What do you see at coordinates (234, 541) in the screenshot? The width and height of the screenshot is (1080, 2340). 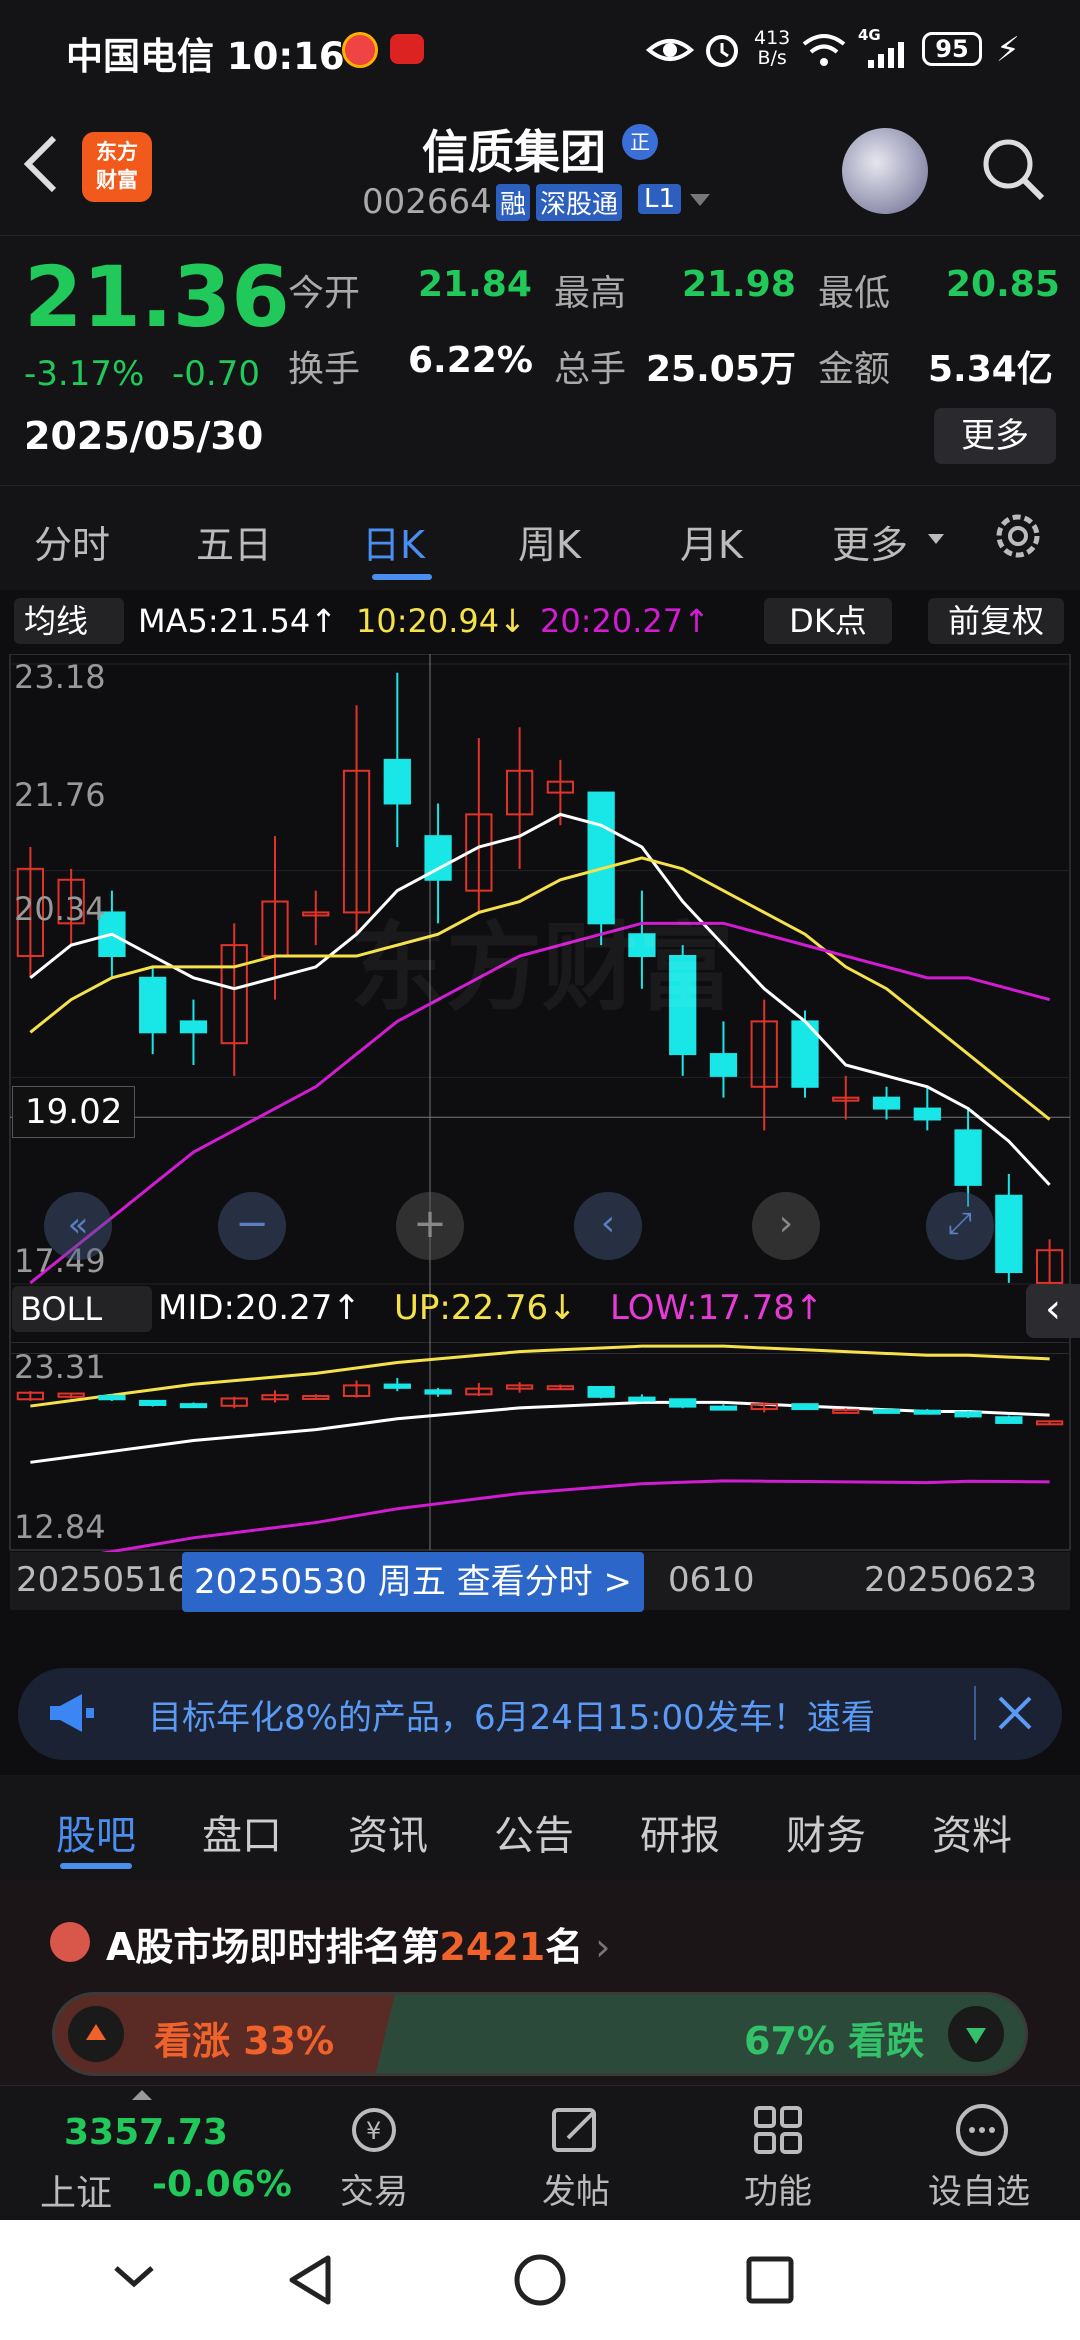 I see `tab-five-day: 五日` at bounding box center [234, 541].